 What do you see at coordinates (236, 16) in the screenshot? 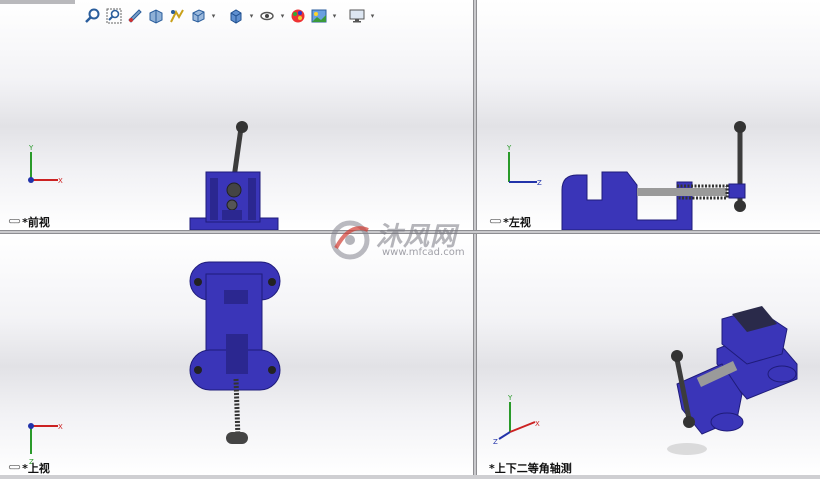
I see `display-style-icon` at bounding box center [236, 16].